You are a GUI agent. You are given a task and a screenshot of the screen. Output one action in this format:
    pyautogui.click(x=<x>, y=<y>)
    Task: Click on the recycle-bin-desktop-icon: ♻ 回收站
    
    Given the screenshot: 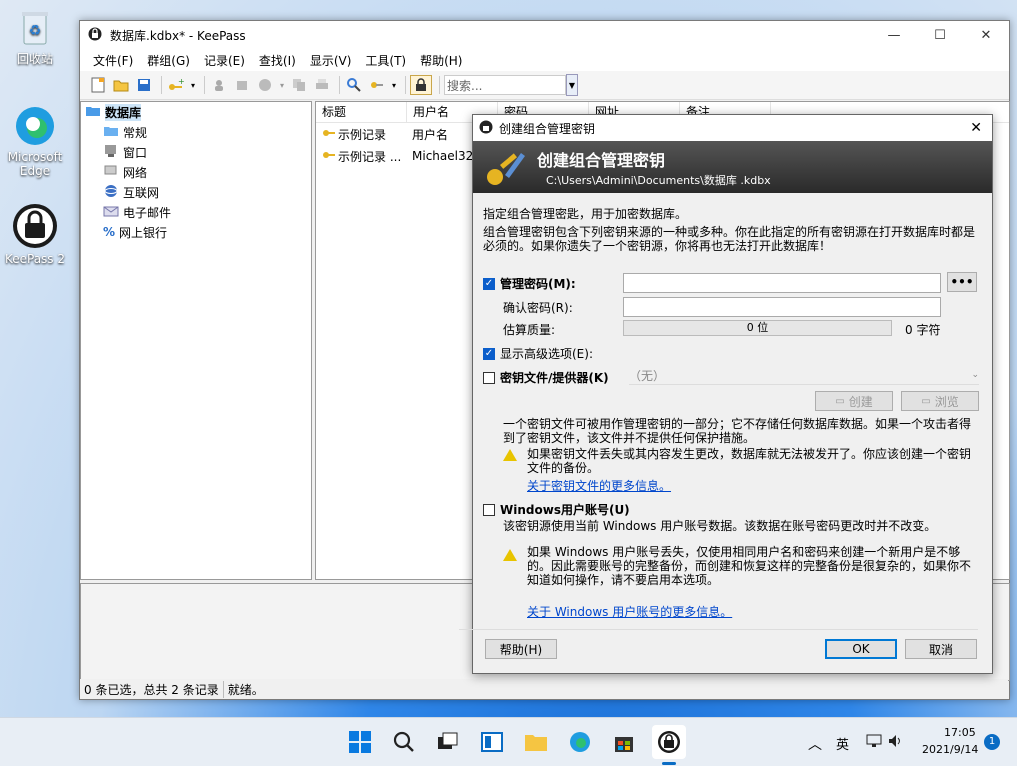 What is the action you would take?
    pyautogui.click(x=35, y=37)
    